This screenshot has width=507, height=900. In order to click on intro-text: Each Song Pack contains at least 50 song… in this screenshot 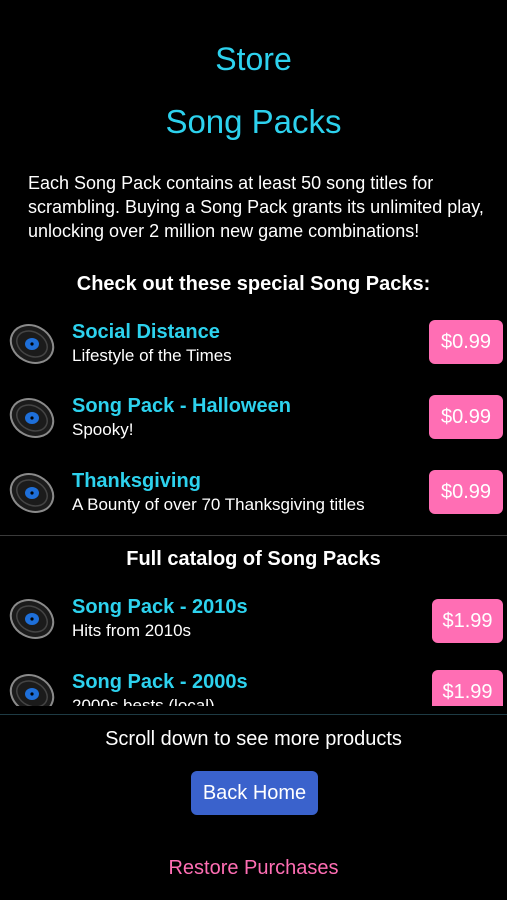, I will do `click(256, 207)`.